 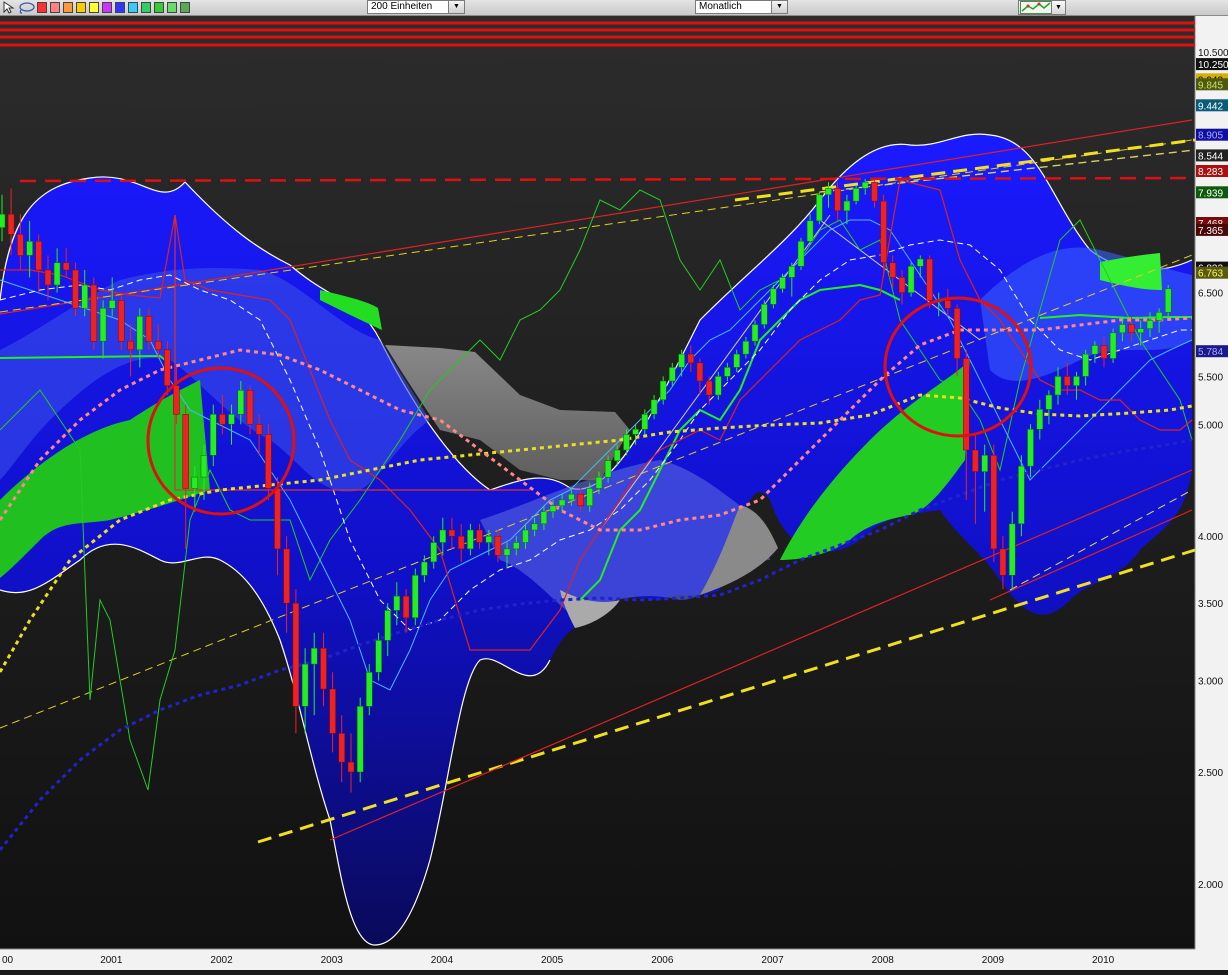 I want to click on units-select: 200 Einheiten ▼, so click(x=416, y=7).